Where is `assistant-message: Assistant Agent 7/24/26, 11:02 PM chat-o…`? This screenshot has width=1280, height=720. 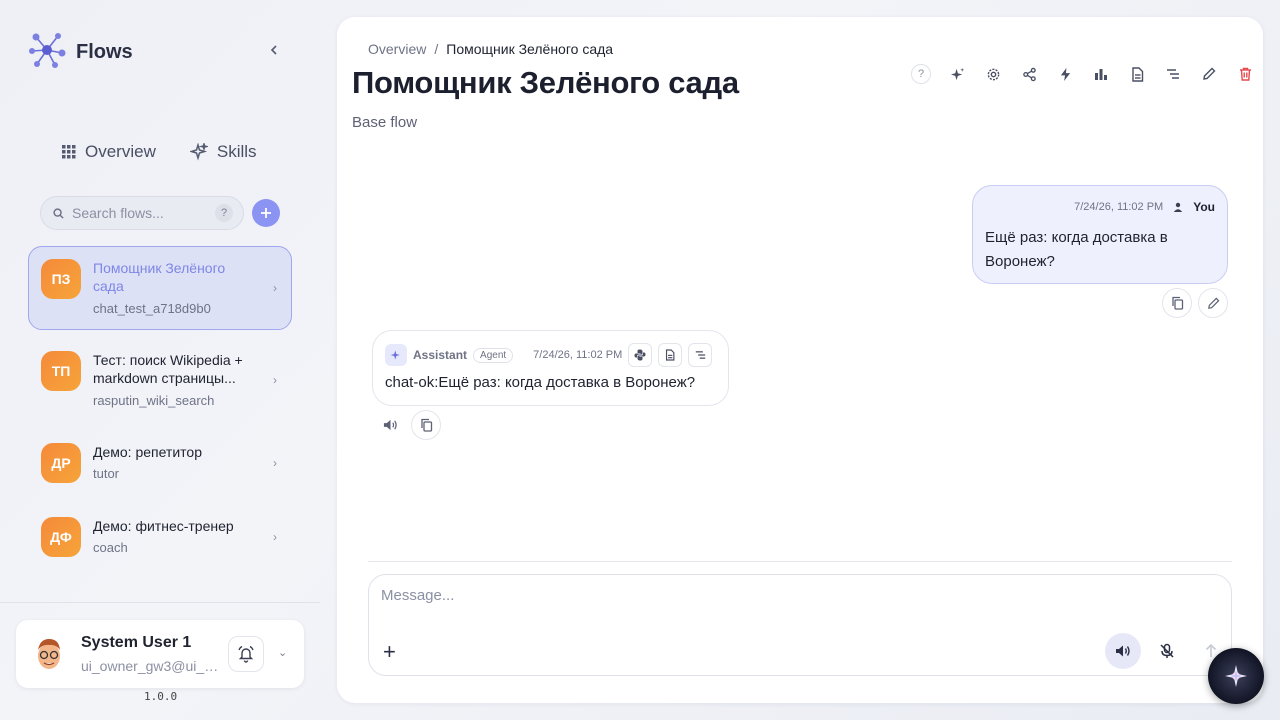 assistant-message: Assistant Agent 7/24/26, 11:02 PM chat-o… is located at coordinates (550, 368).